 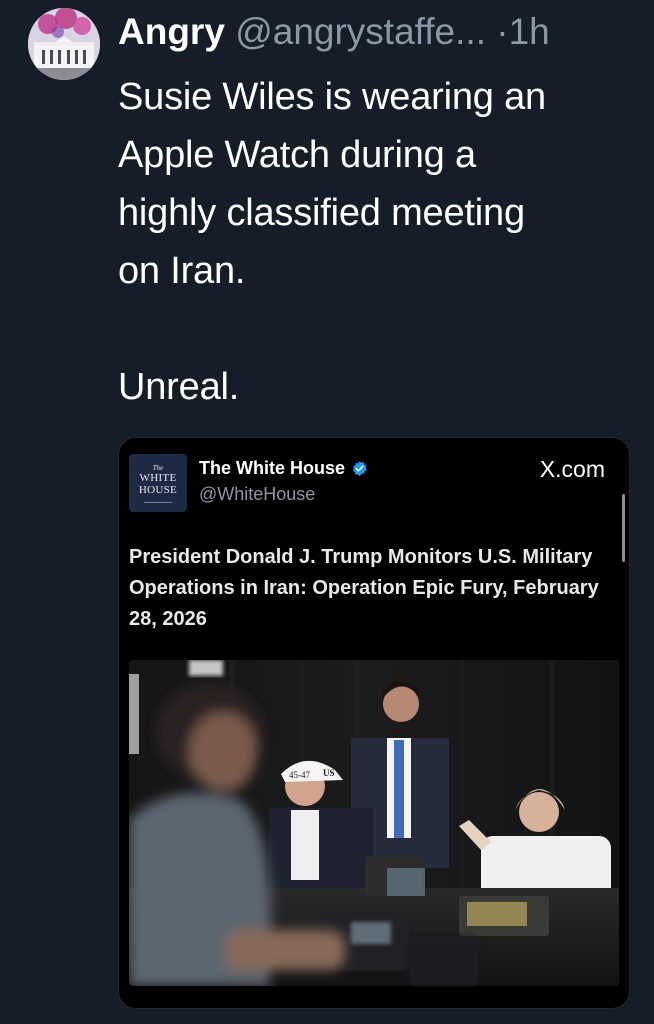 What do you see at coordinates (321, 213) in the screenshot?
I see `tweet-text-line: highly classified meeting` at bounding box center [321, 213].